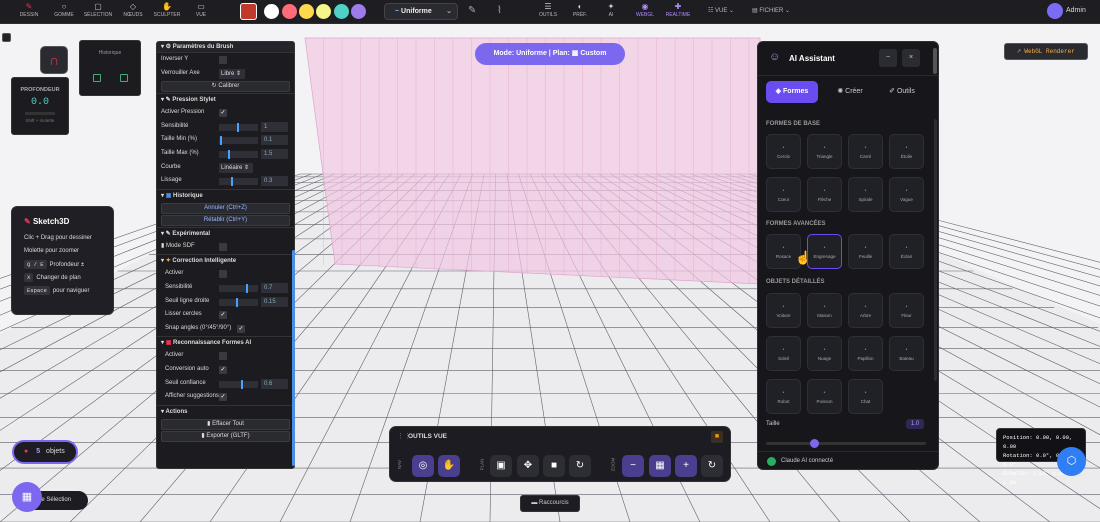 Image resolution: width=1100 pixels, height=522 pixels. I want to click on user-avatar, so click(1055, 11).